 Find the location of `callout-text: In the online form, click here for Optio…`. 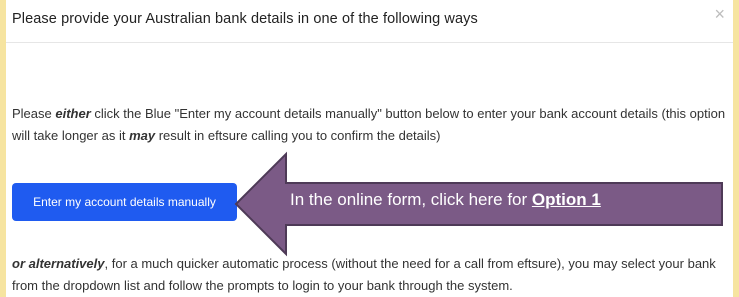

callout-text: In the online form, click here for Optio… is located at coordinates (445, 200).